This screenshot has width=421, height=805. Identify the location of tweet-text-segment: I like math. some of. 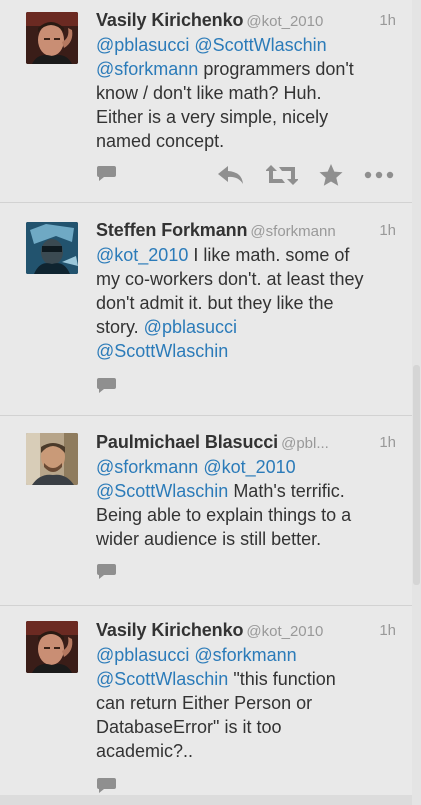
(269, 255).